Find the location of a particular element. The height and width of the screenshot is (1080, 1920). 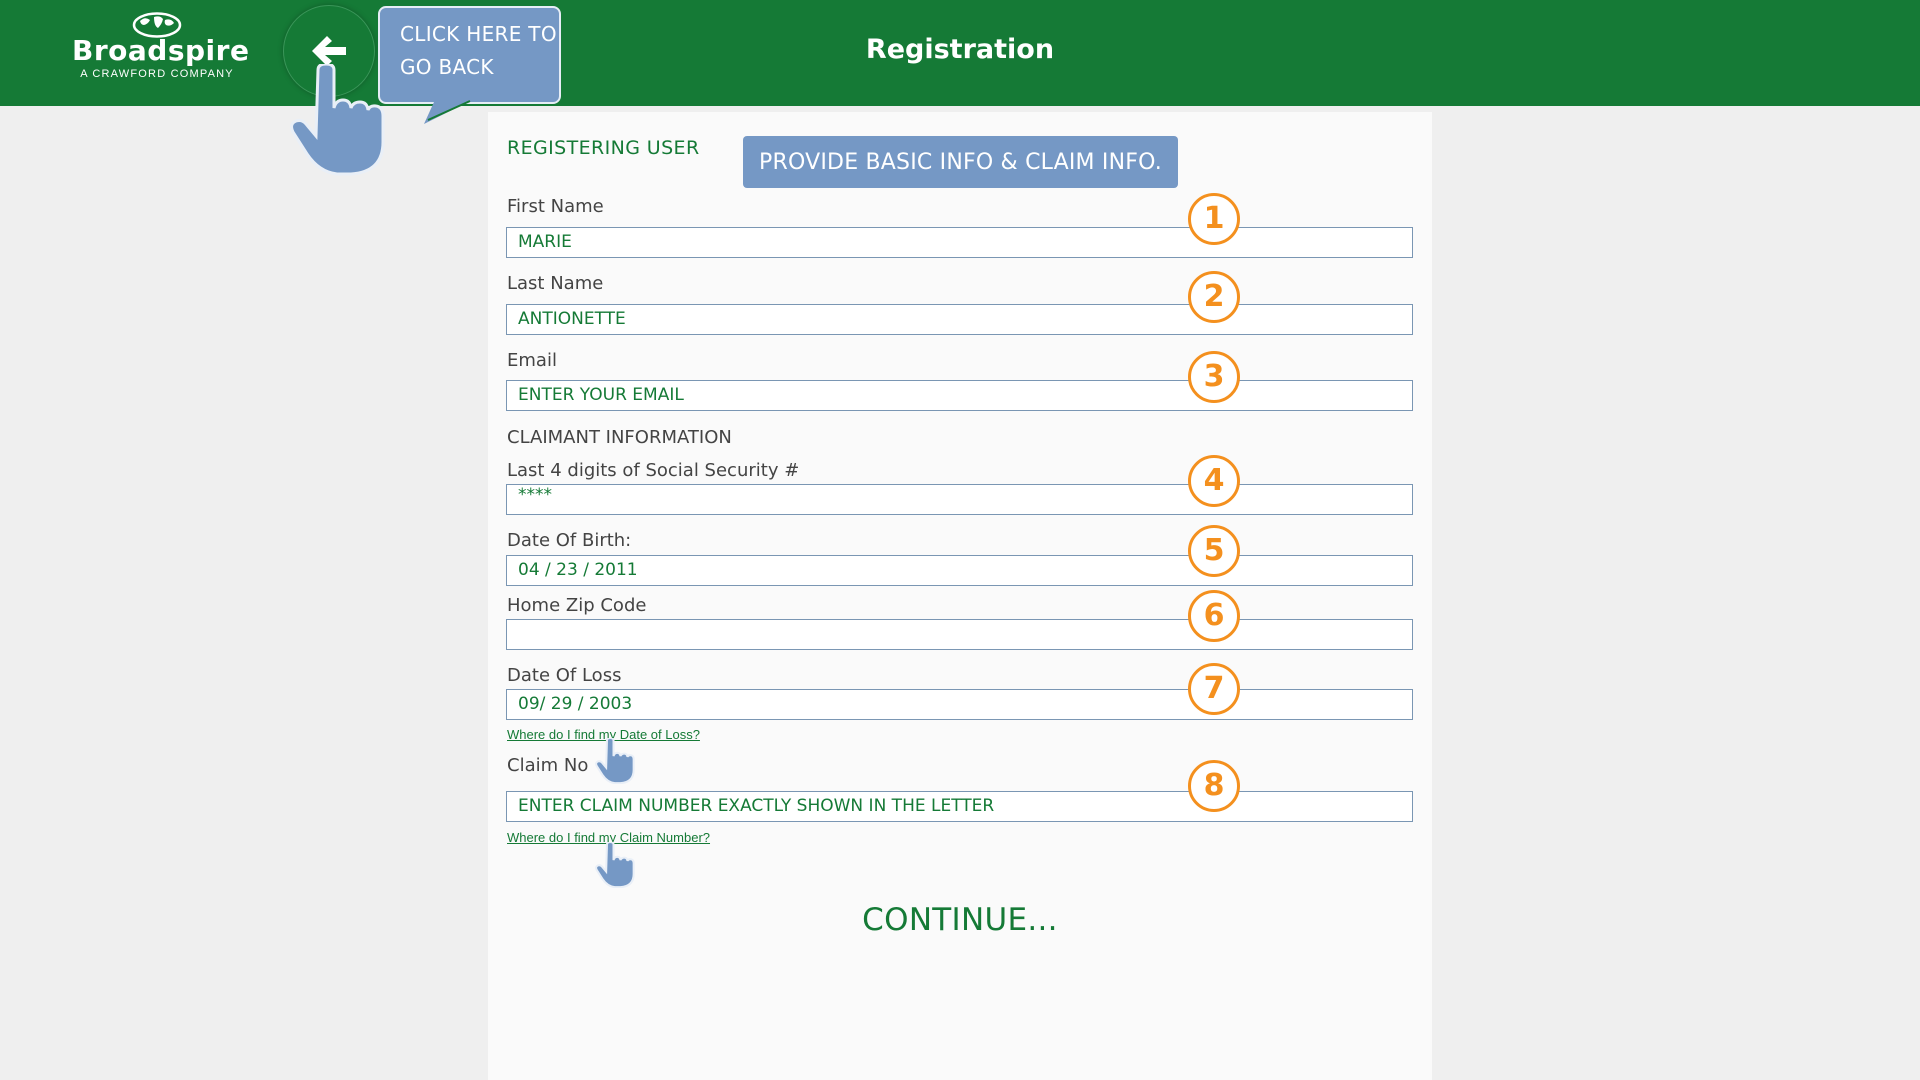

email-label: Email is located at coordinates (532, 360).